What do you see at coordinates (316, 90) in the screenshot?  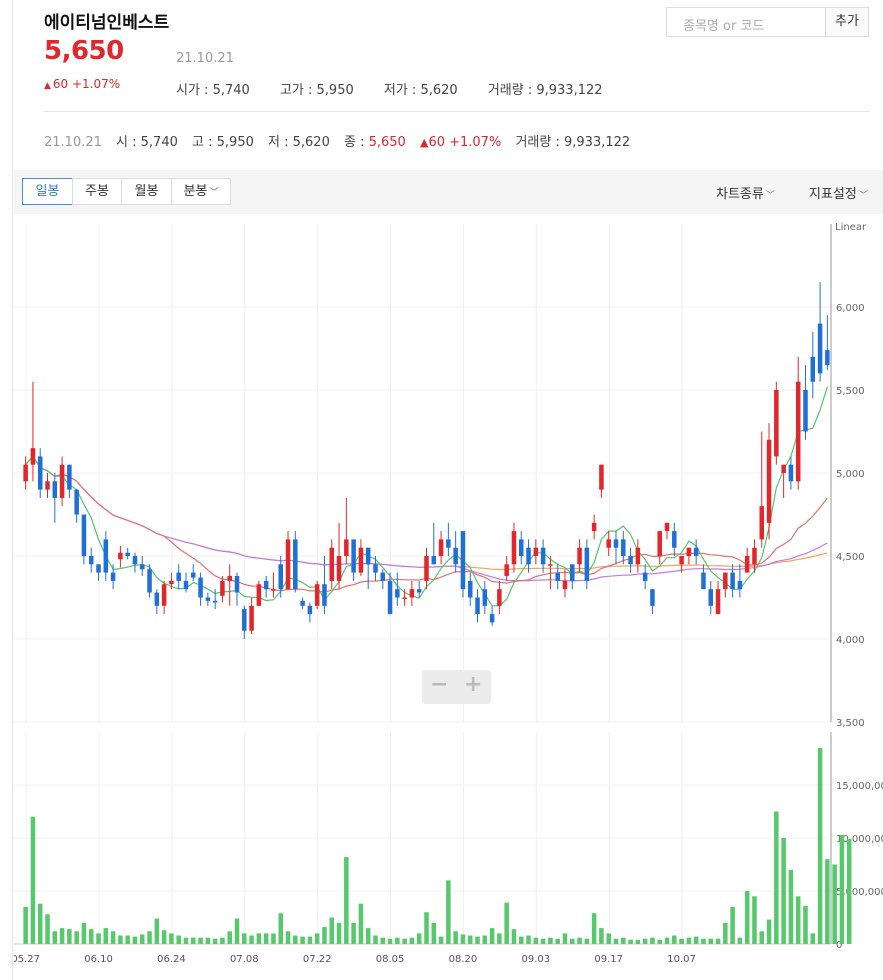 I see `summary-high: 고가 : 5,950` at bounding box center [316, 90].